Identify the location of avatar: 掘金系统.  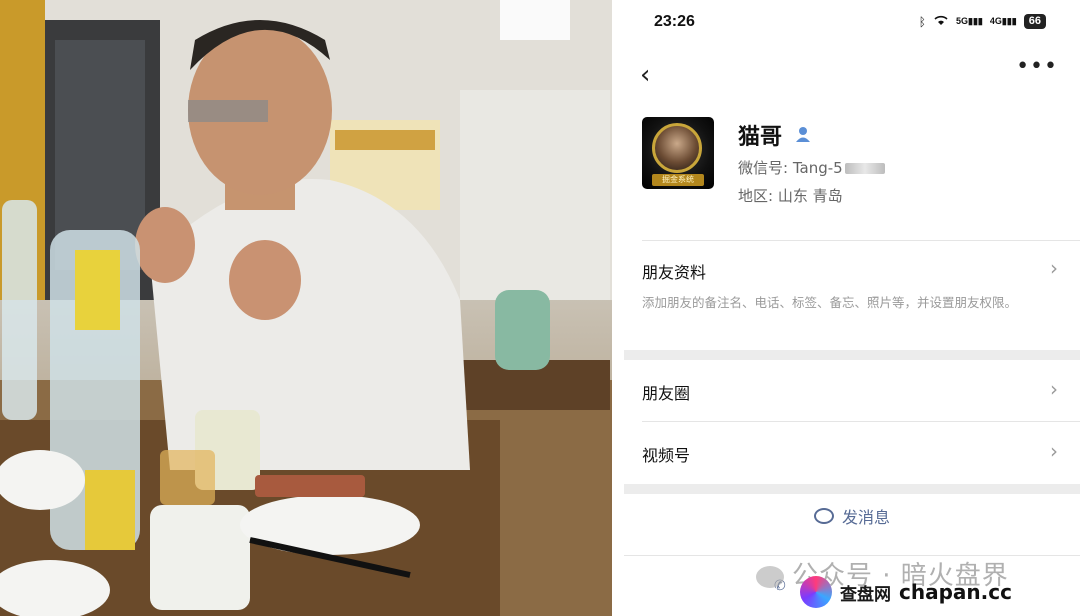
(678, 153).